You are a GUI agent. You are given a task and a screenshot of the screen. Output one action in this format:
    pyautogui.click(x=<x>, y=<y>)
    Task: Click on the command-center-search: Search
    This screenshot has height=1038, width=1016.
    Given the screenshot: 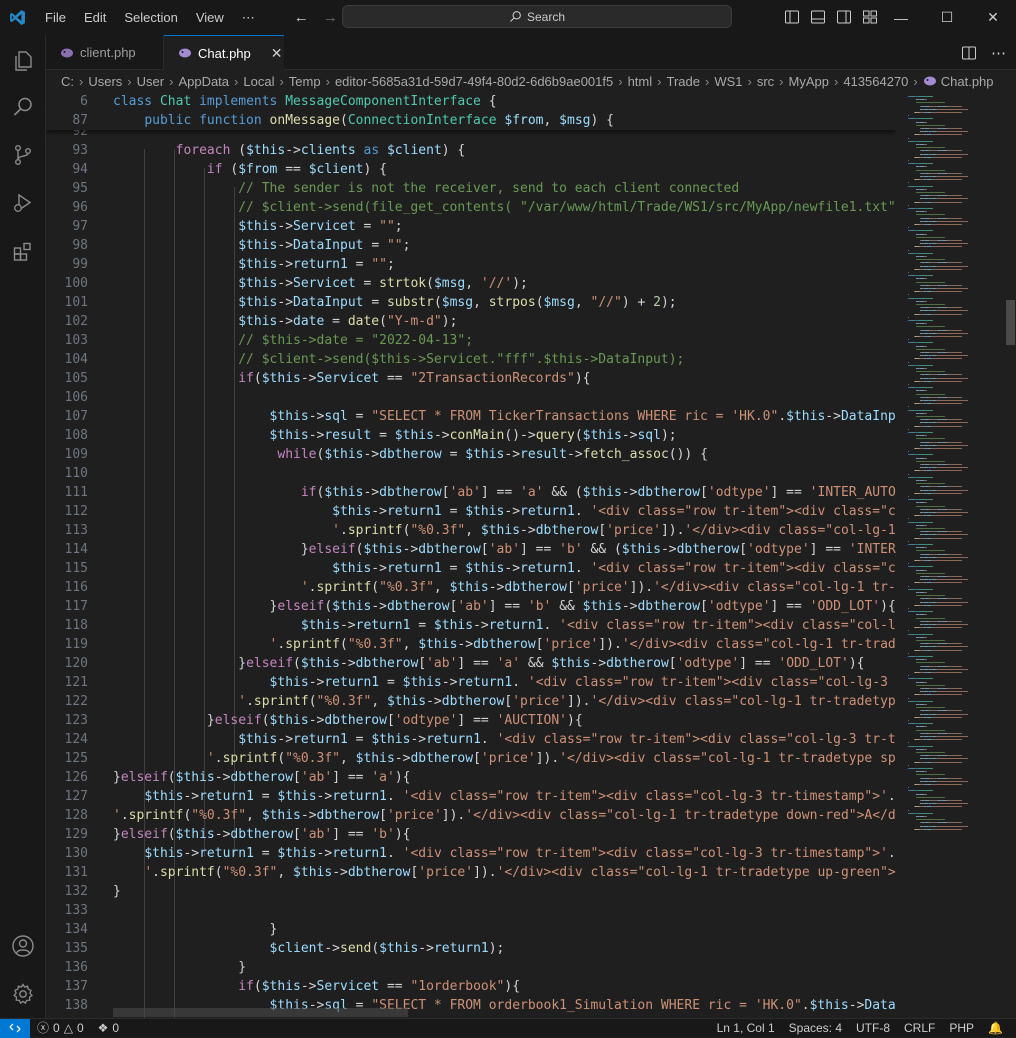 What is the action you would take?
    pyautogui.click(x=537, y=16)
    